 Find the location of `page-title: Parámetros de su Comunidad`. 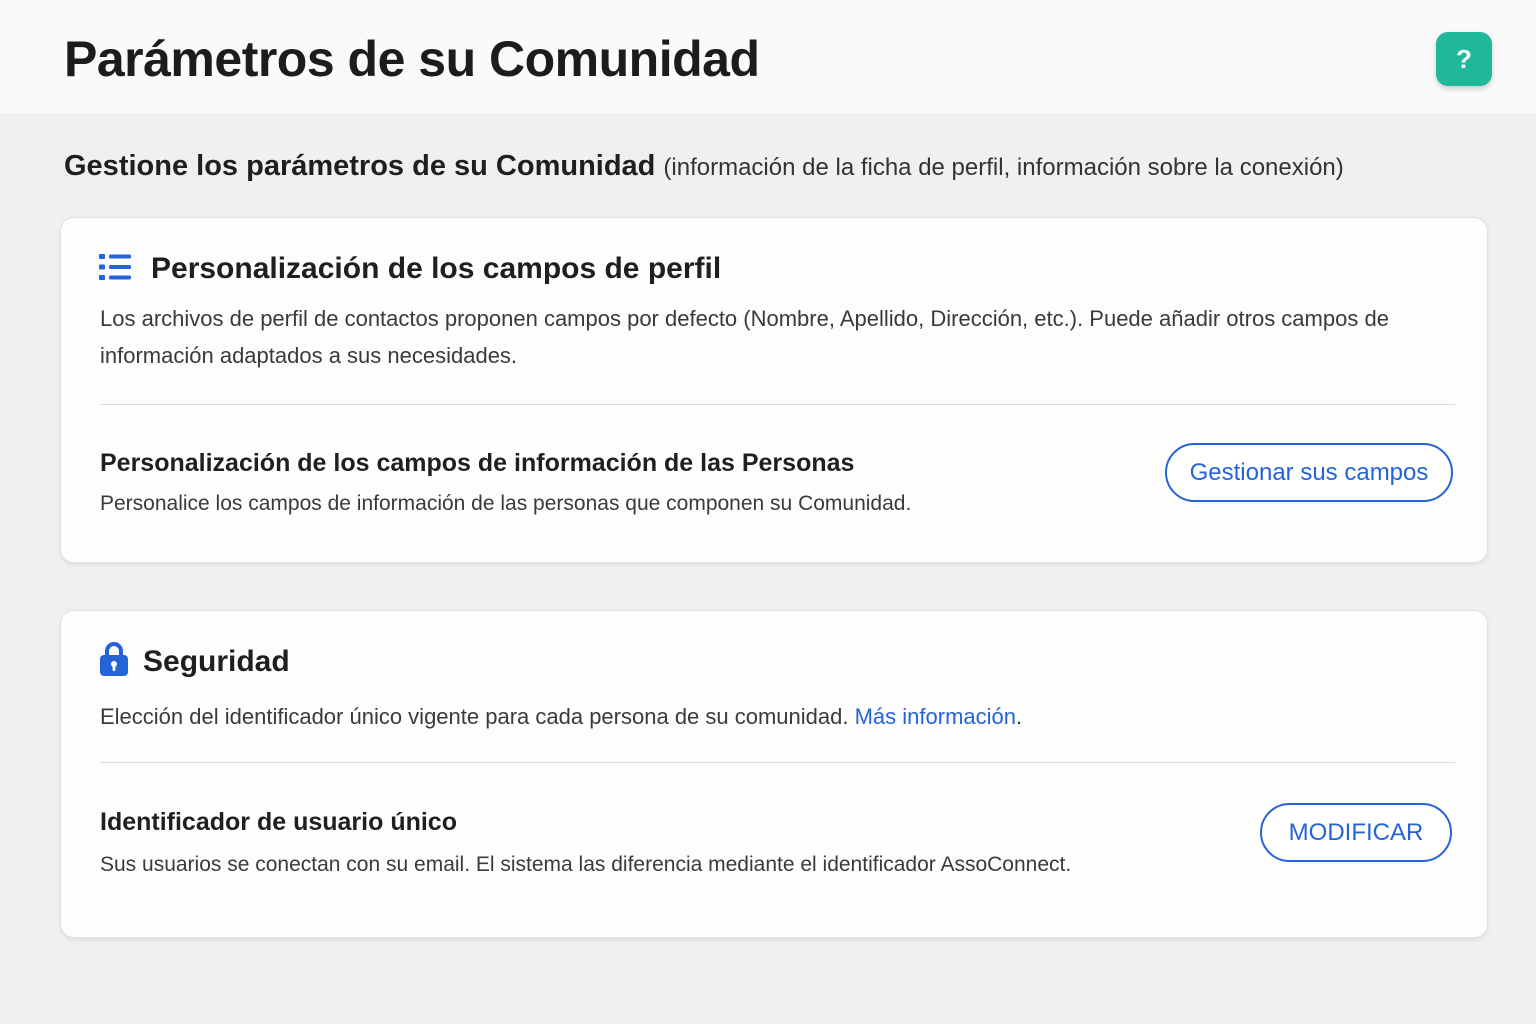

page-title: Parámetros de su Comunidad is located at coordinates (412, 59).